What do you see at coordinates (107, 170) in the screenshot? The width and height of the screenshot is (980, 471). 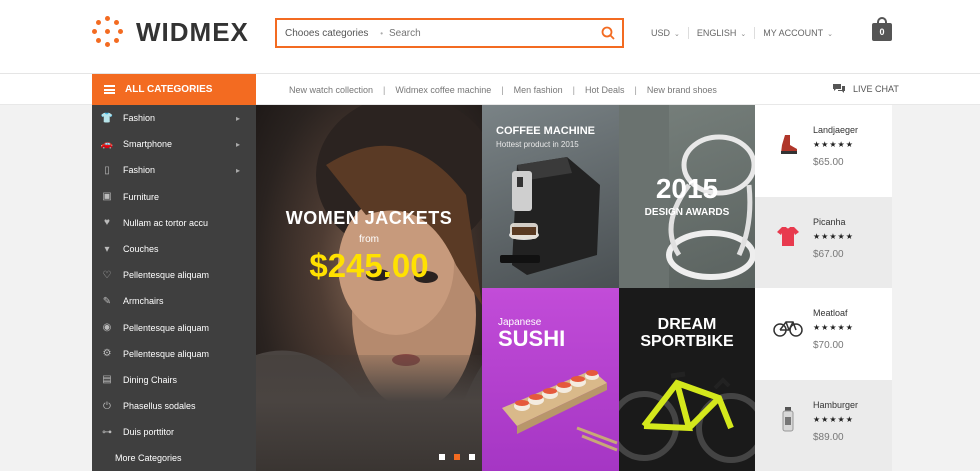 I see `mouse-icon: ▯` at bounding box center [107, 170].